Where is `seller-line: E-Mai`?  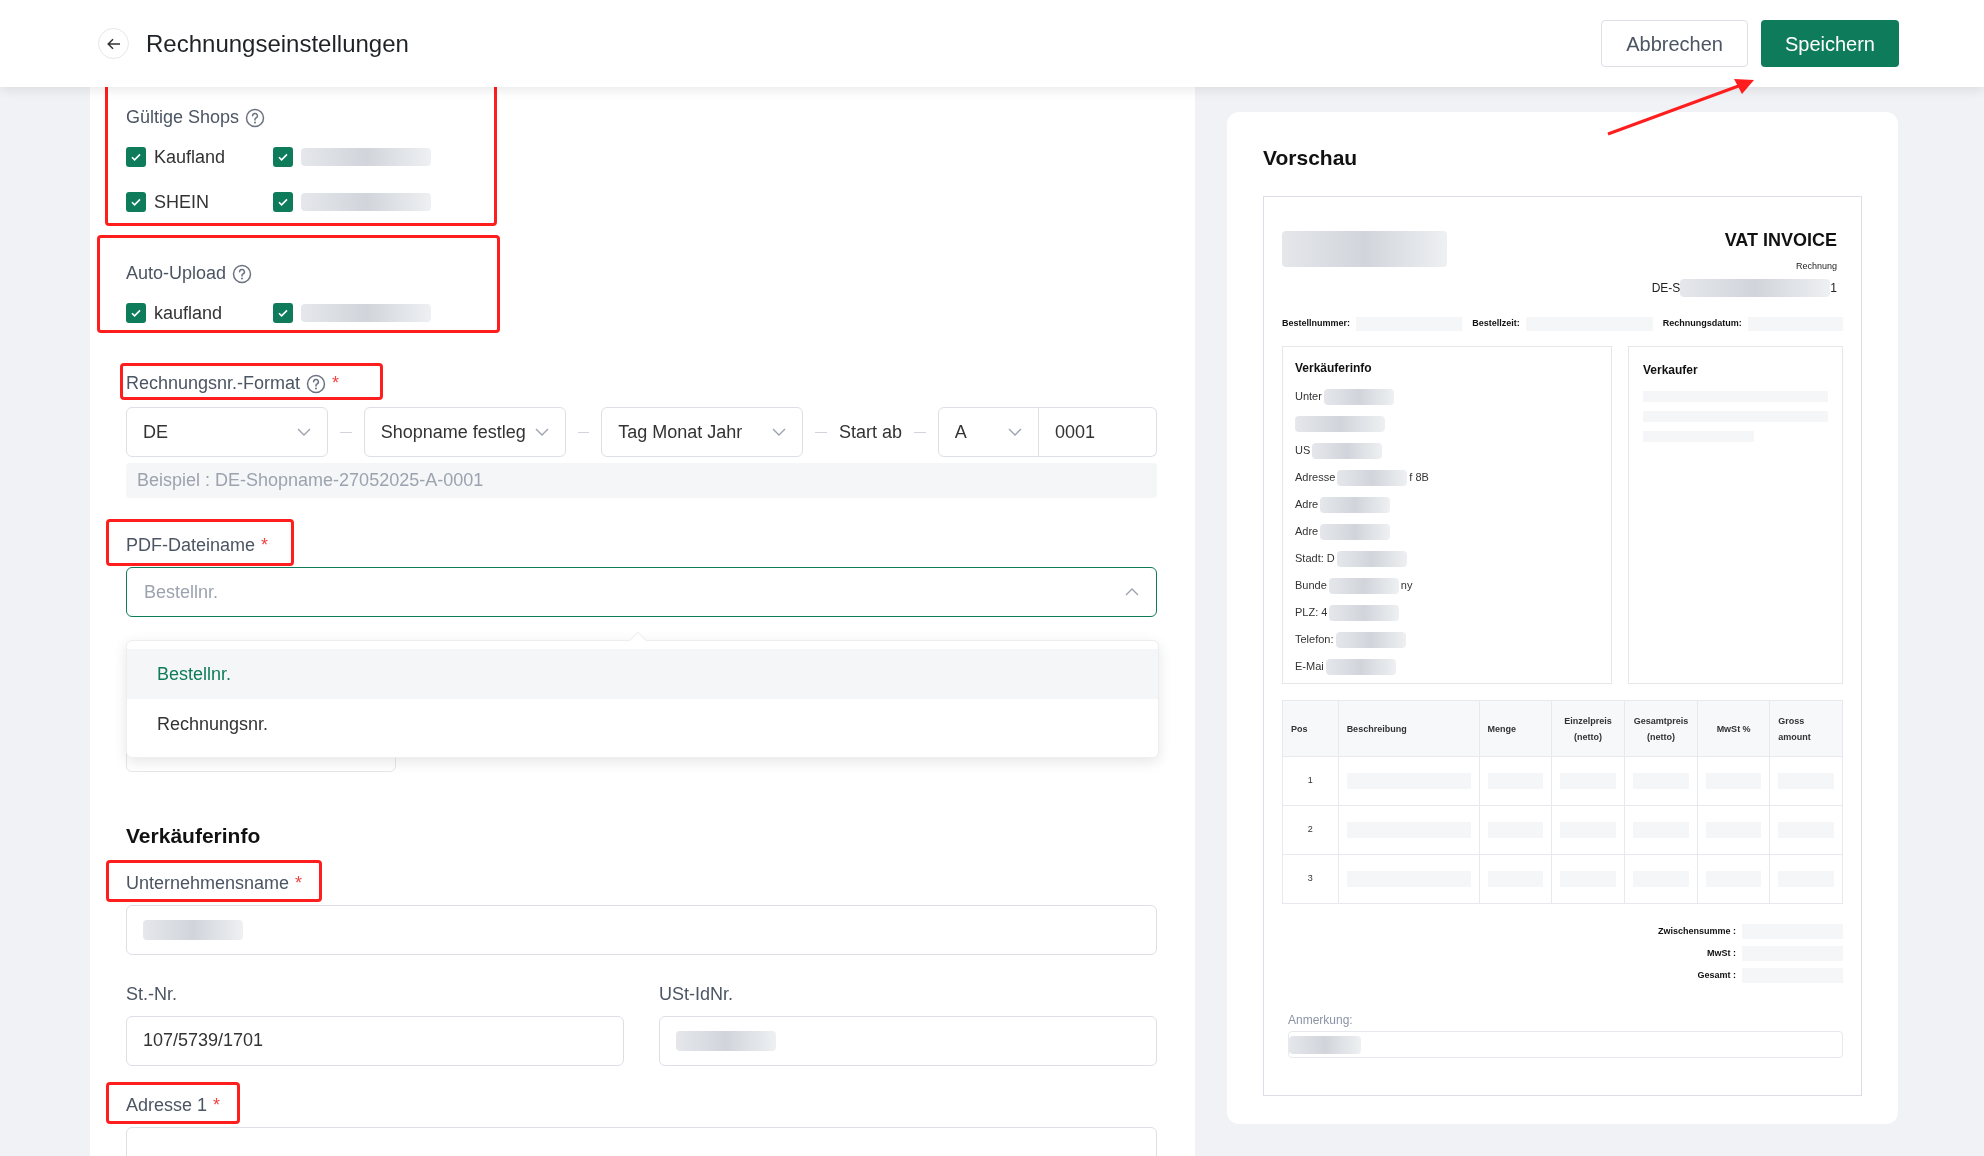 seller-line: E-Mai is located at coordinates (1309, 667).